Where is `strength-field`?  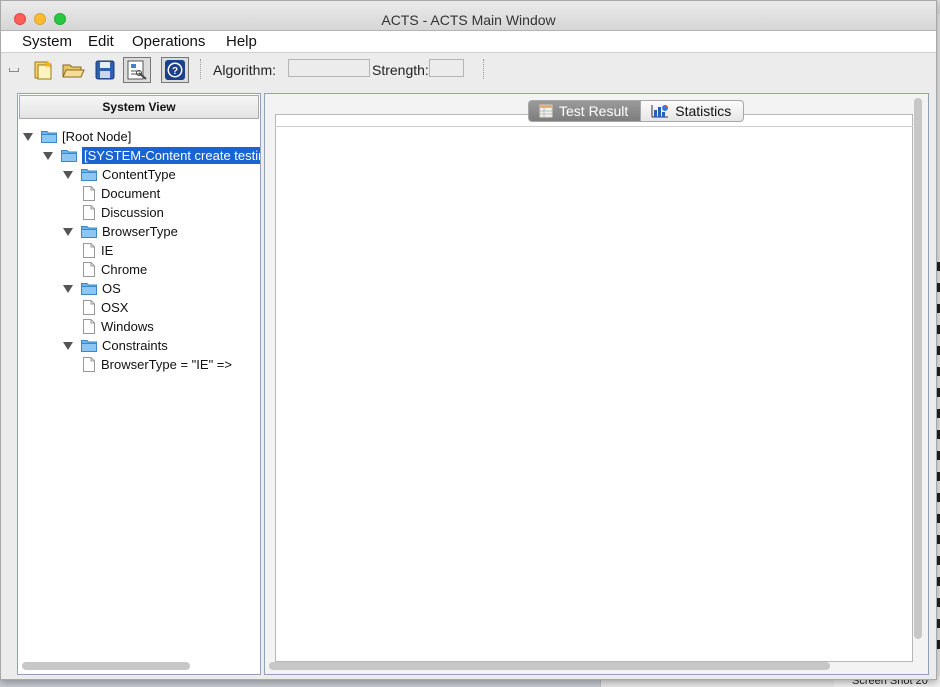 strength-field is located at coordinates (446, 68).